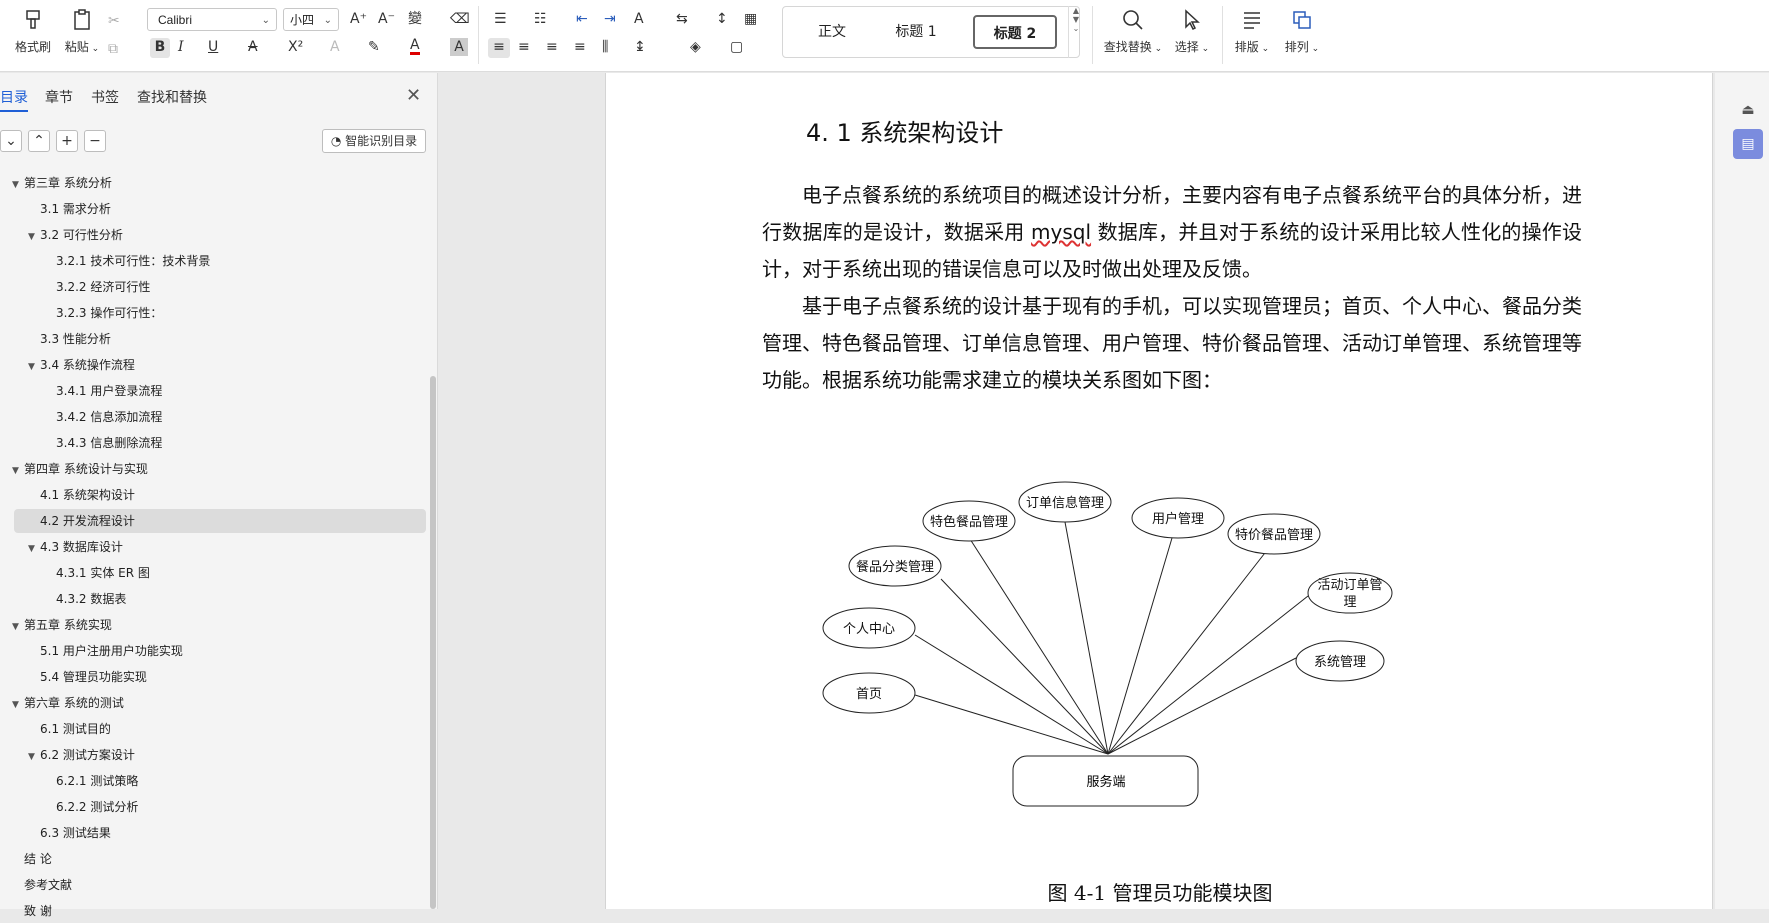 Image resolution: width=1769 pixels, height=923 pixels. I want to click on collapse-button: ⌄, so click(11, 141).